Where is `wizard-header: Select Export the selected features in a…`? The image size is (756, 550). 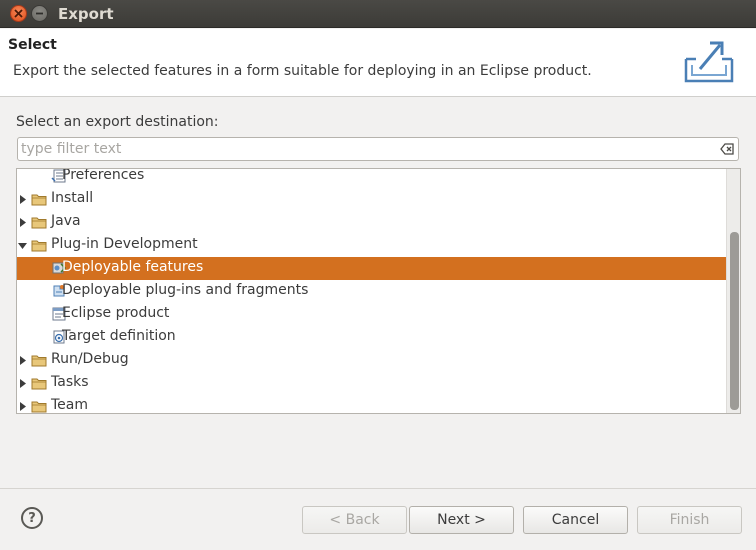 wizard-header: Select Export the selected features in a… is located at coordinates (378, 63).